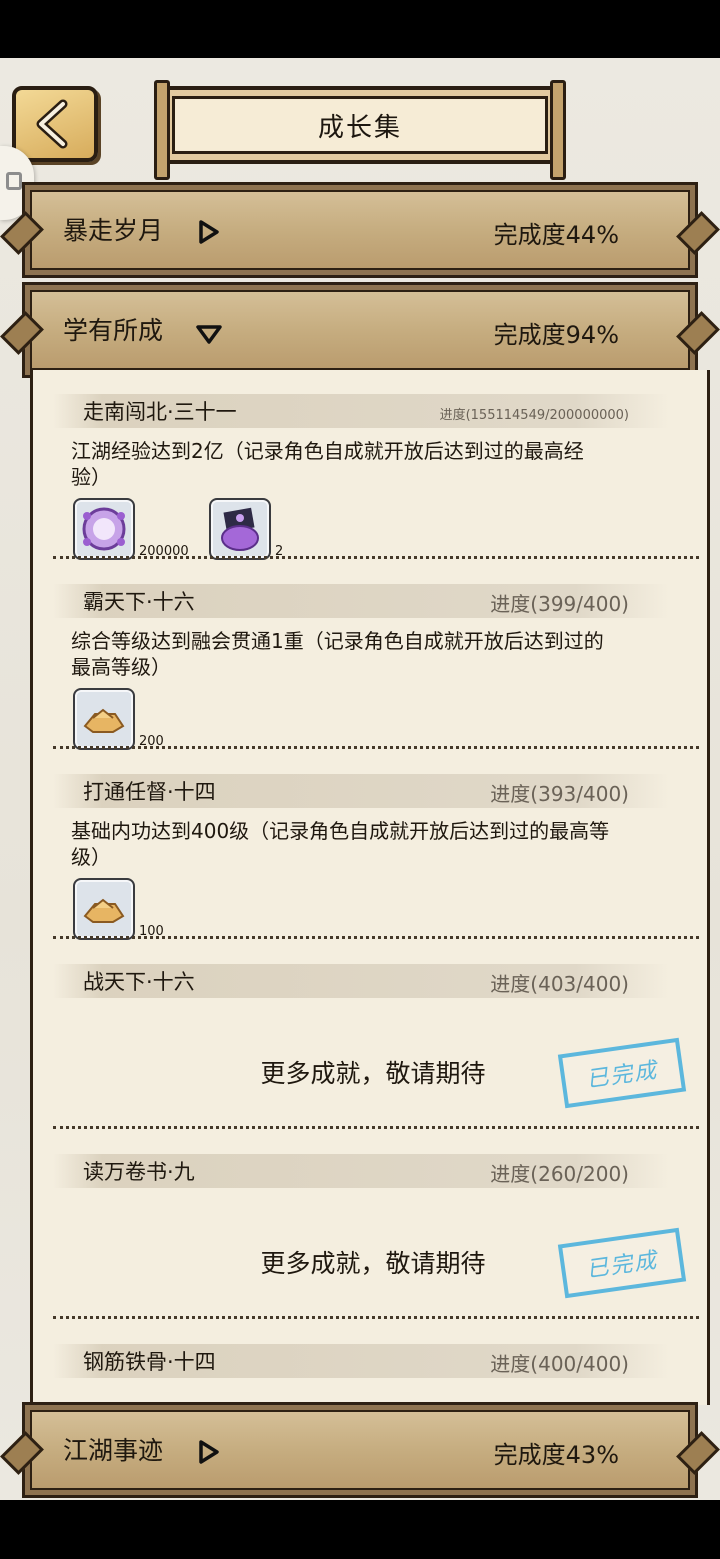  What do you see at coordinates (360, 330) in the screenshot?
I see `section-header-xueyou: 学有所成 完成度94%` at bounding box center [360, 330].